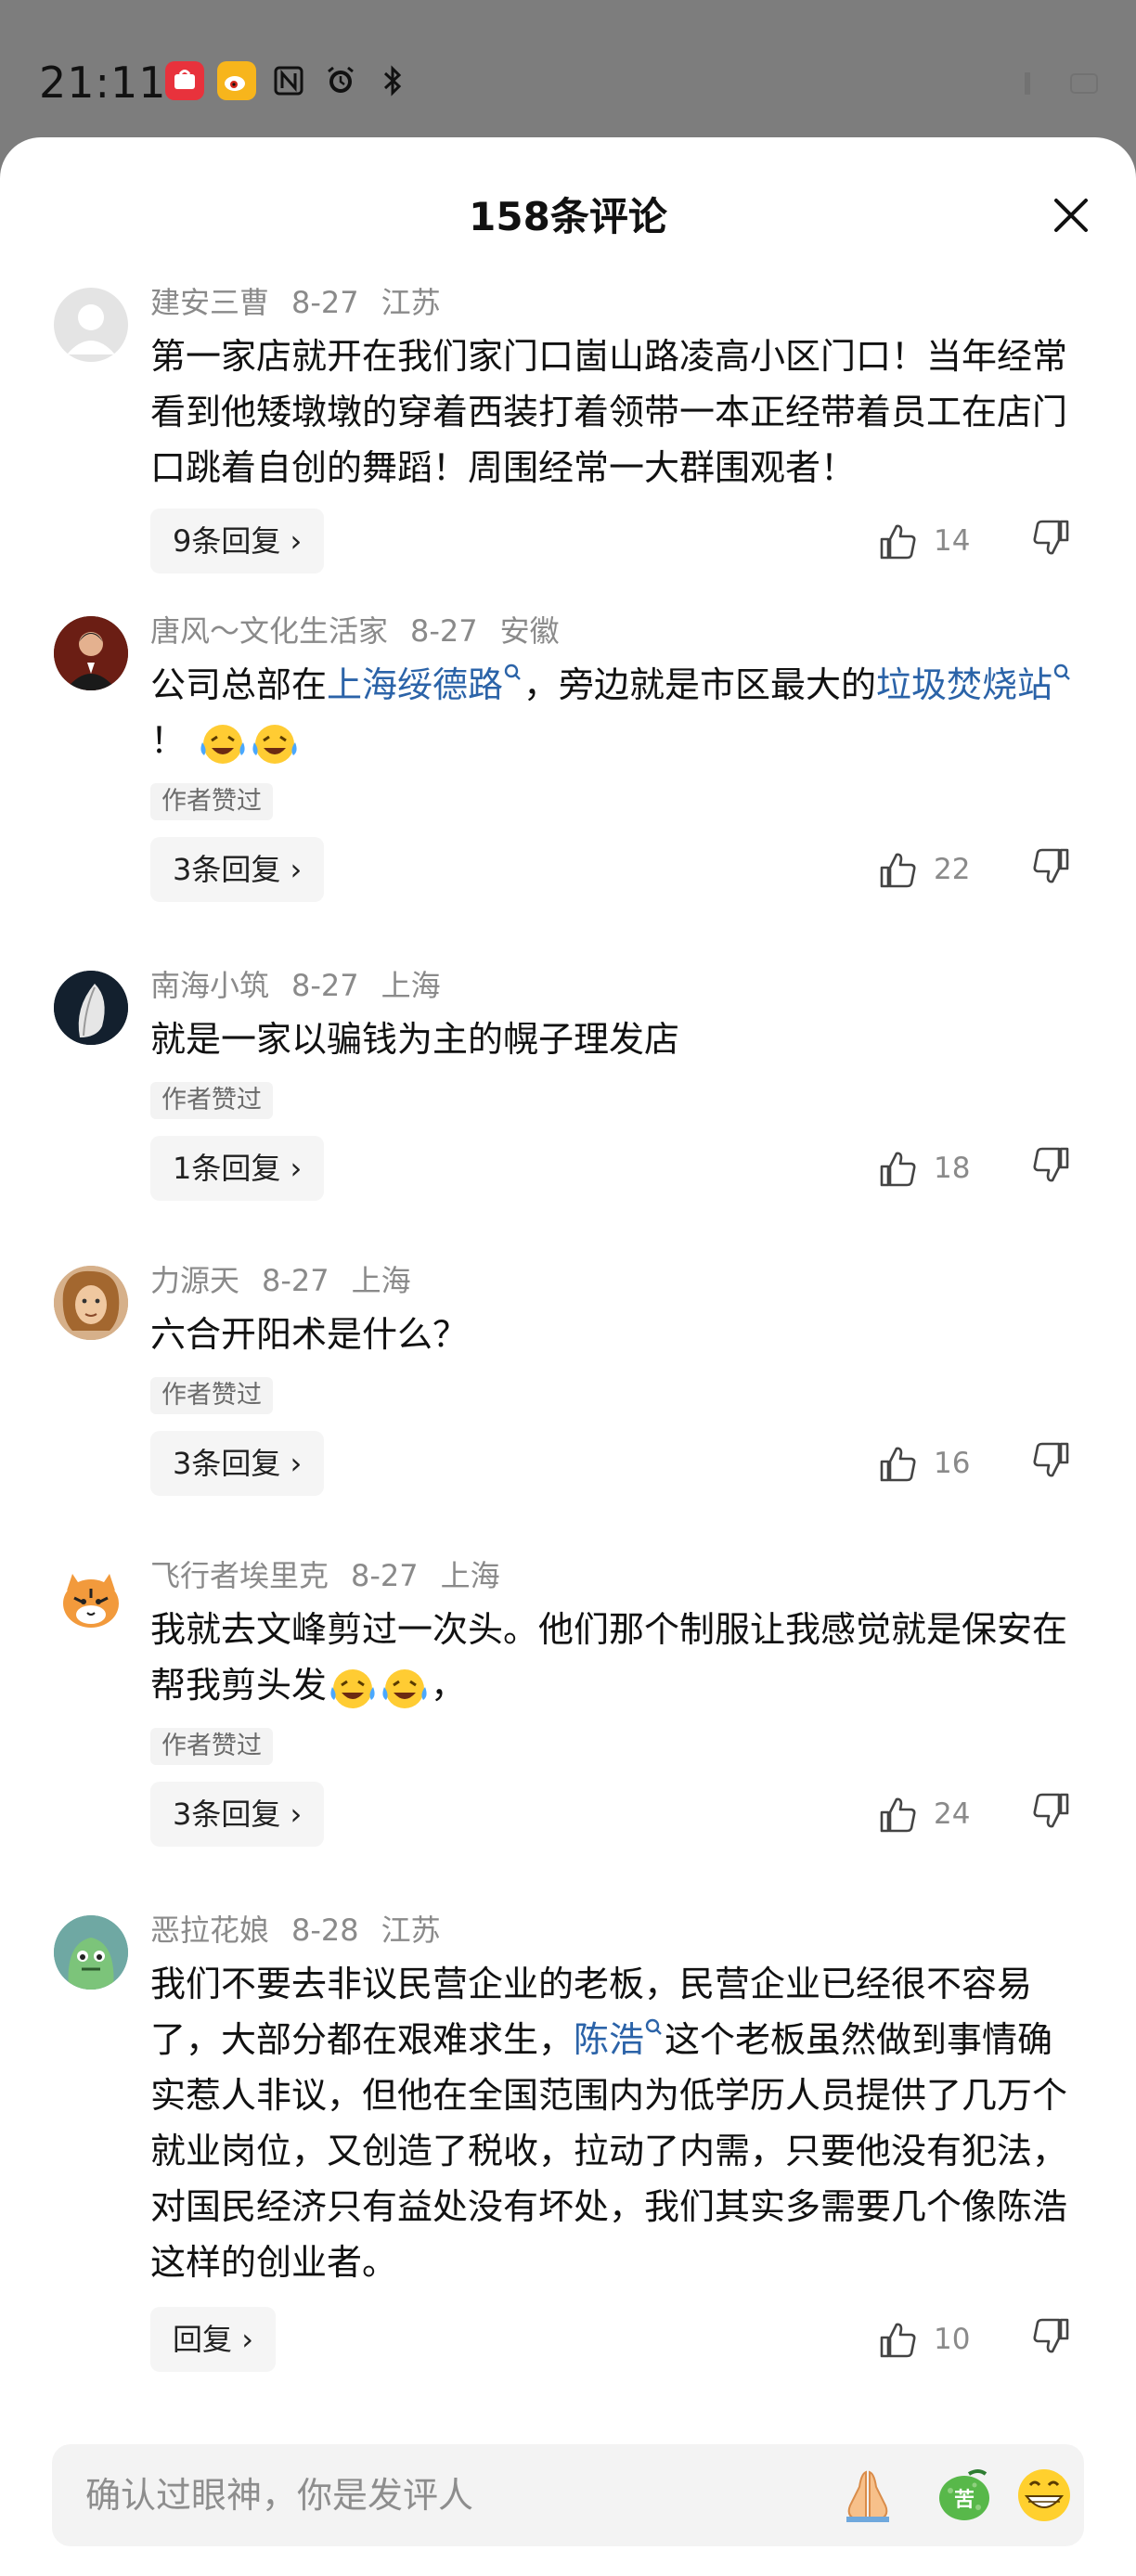 The width and height of the screenshot is (1136, 2576). Describe the element at coordinates (209, 986) in the screenshot. I see `author-name: 南海小筑` at that location.